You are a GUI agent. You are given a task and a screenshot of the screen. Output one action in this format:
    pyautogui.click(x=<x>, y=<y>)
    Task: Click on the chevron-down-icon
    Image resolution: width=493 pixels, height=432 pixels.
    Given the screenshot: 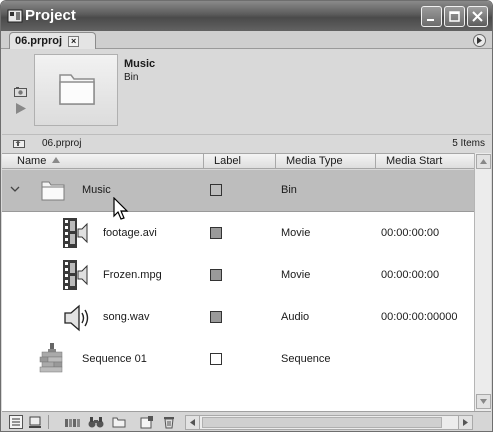 What is the action you would take?
    pyautogui.click(x=15, y=189)
    